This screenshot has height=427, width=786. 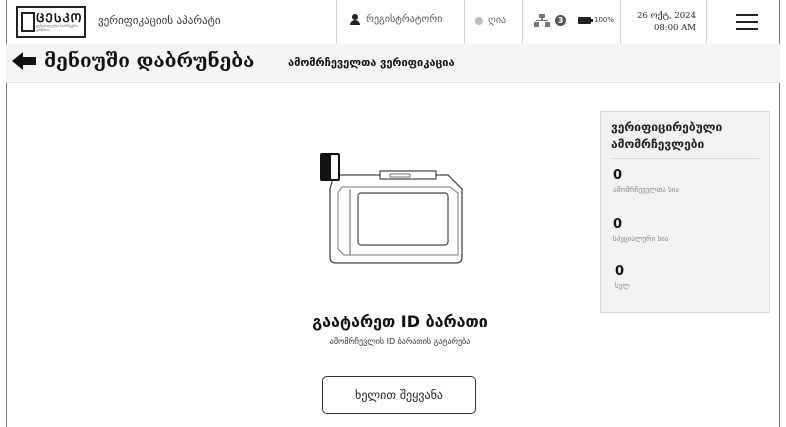 I want to click on online-status: ღია, so click(x=490, y=20).